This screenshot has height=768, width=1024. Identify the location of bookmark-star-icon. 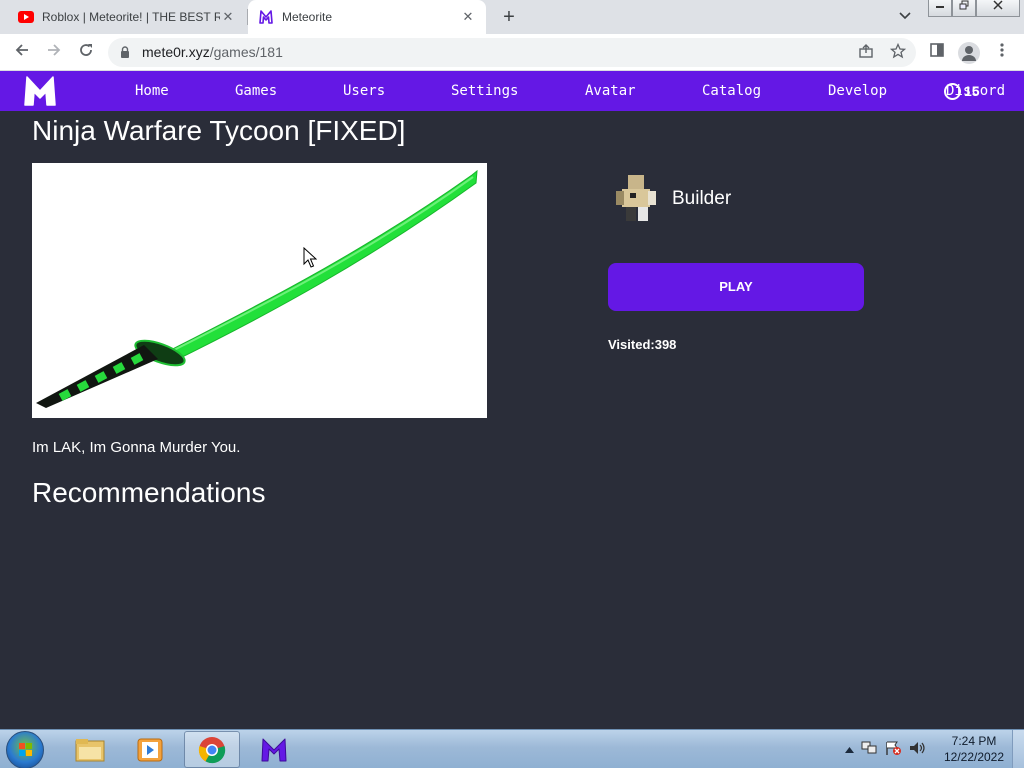
(898, 52).